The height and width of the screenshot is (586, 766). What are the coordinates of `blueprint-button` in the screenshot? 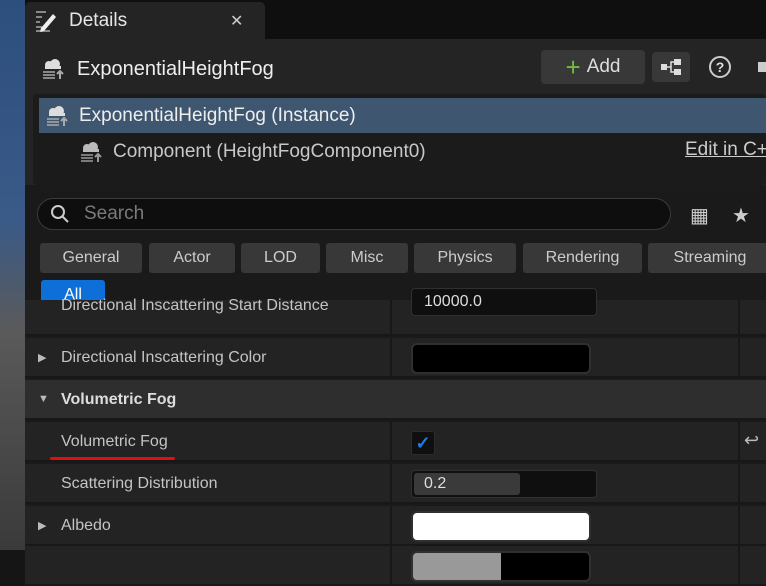 It's located at (671, 67).